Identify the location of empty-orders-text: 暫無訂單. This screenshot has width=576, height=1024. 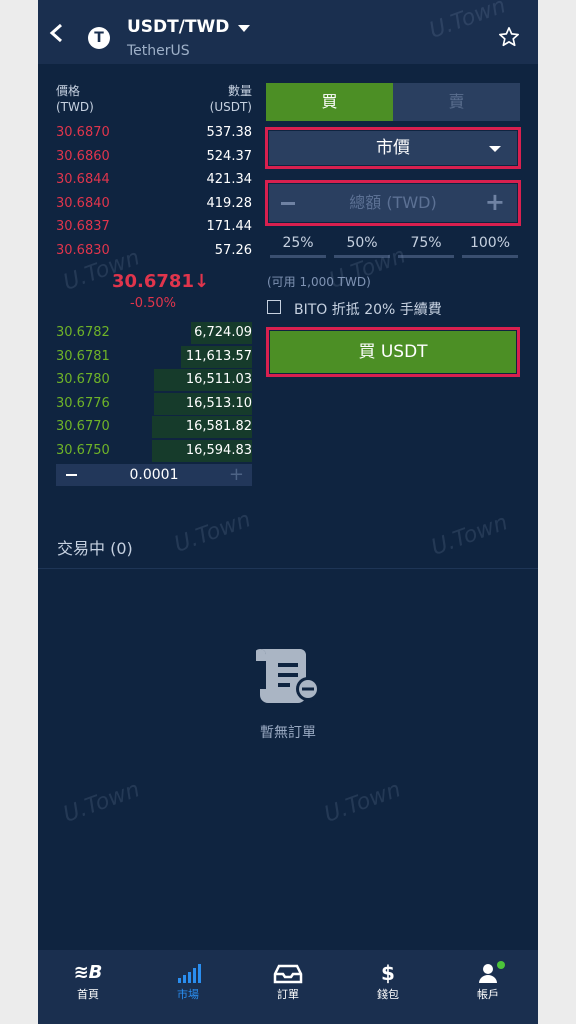
(288, 733).